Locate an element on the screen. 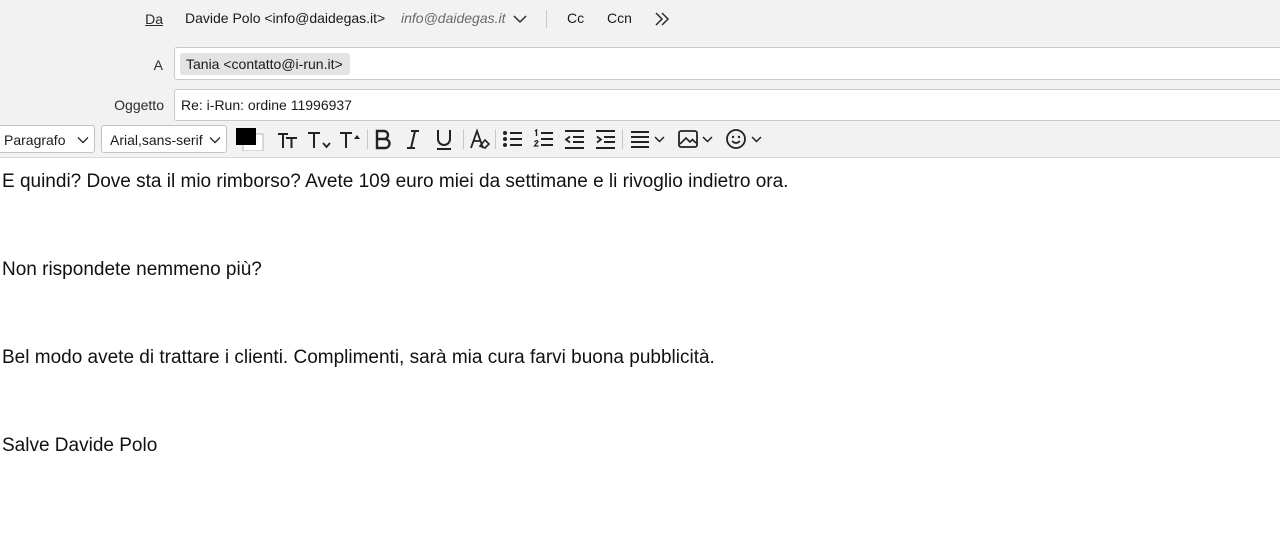 The height and width of the screenshot is (556, 1280). header-divider is located at coordinates (546, 19).